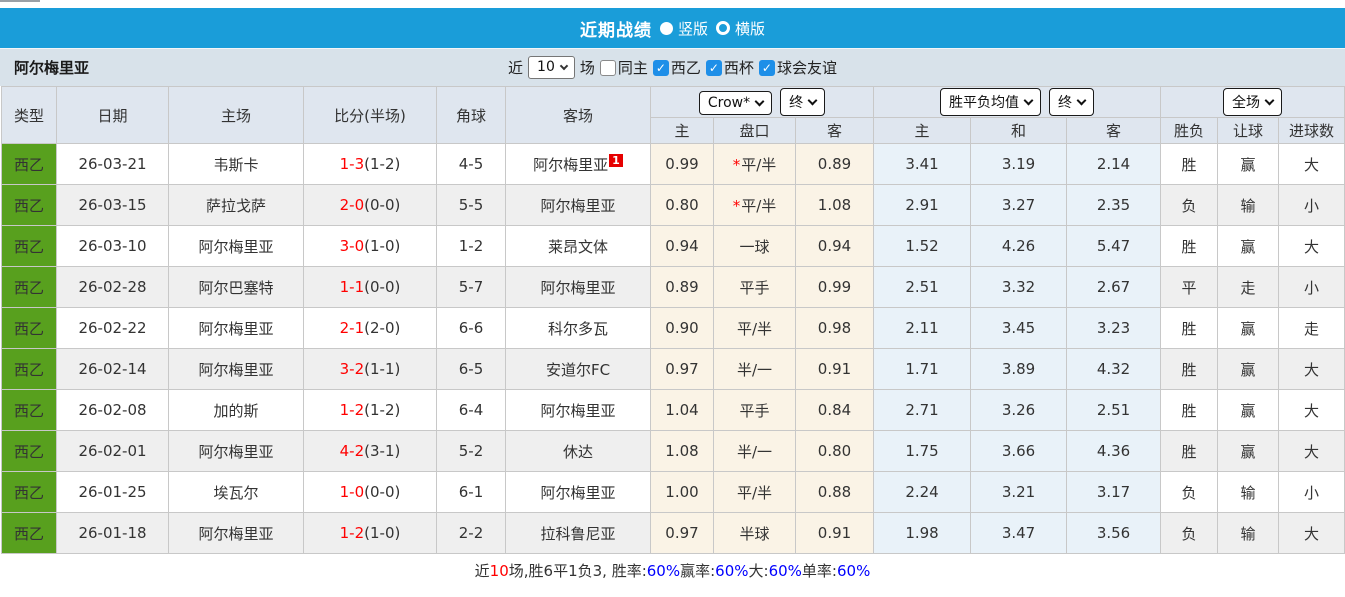 The height and width of the screenshot is (597, 1345). Describe the element at coordinates (1019, 369) in the screenshot. I see `cell-europe-draw-odds: 3.89` at that location.